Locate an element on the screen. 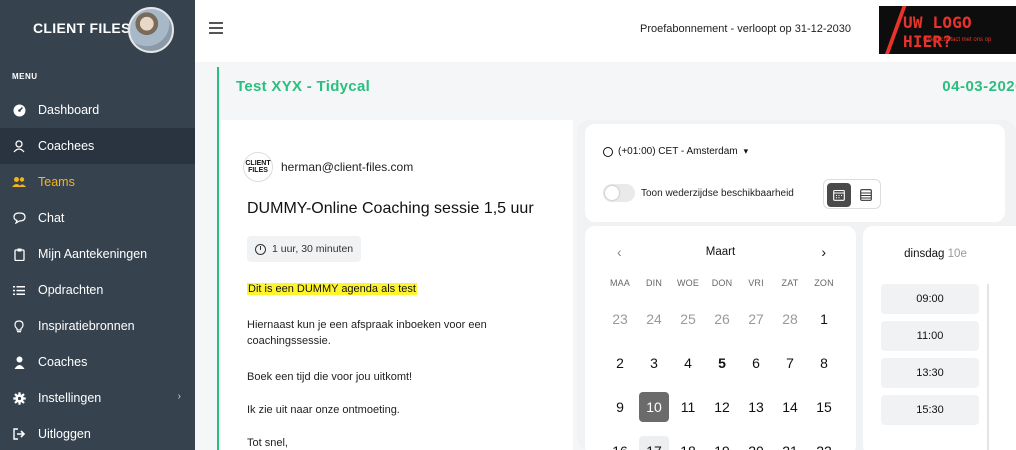 The image size is (1016, 450). duration-badge: 1 uur, 30 minuten is located at coordinates (304, 249).